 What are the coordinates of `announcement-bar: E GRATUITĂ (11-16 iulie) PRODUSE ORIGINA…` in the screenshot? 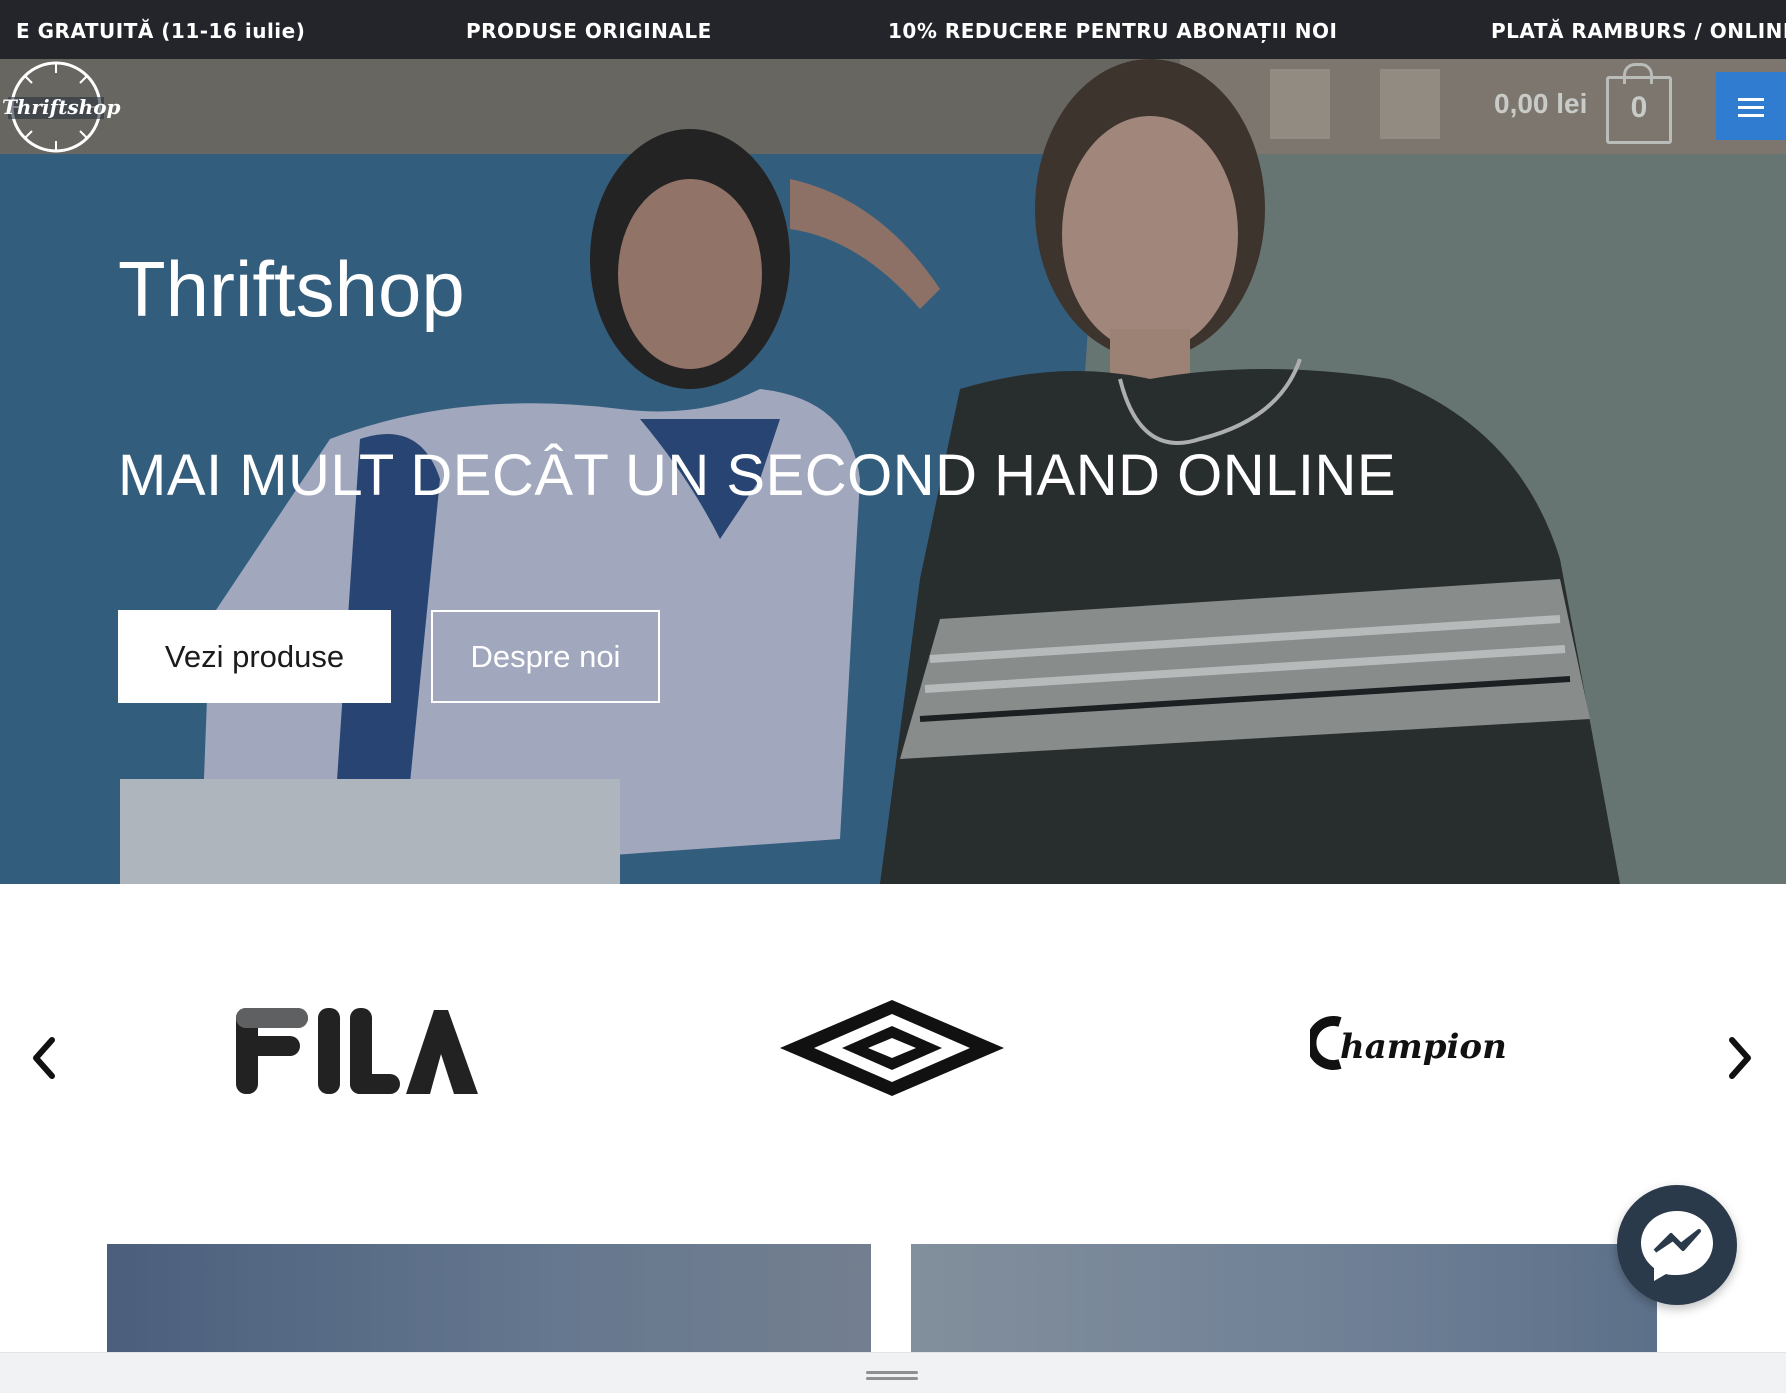 It's located at (893, 29).